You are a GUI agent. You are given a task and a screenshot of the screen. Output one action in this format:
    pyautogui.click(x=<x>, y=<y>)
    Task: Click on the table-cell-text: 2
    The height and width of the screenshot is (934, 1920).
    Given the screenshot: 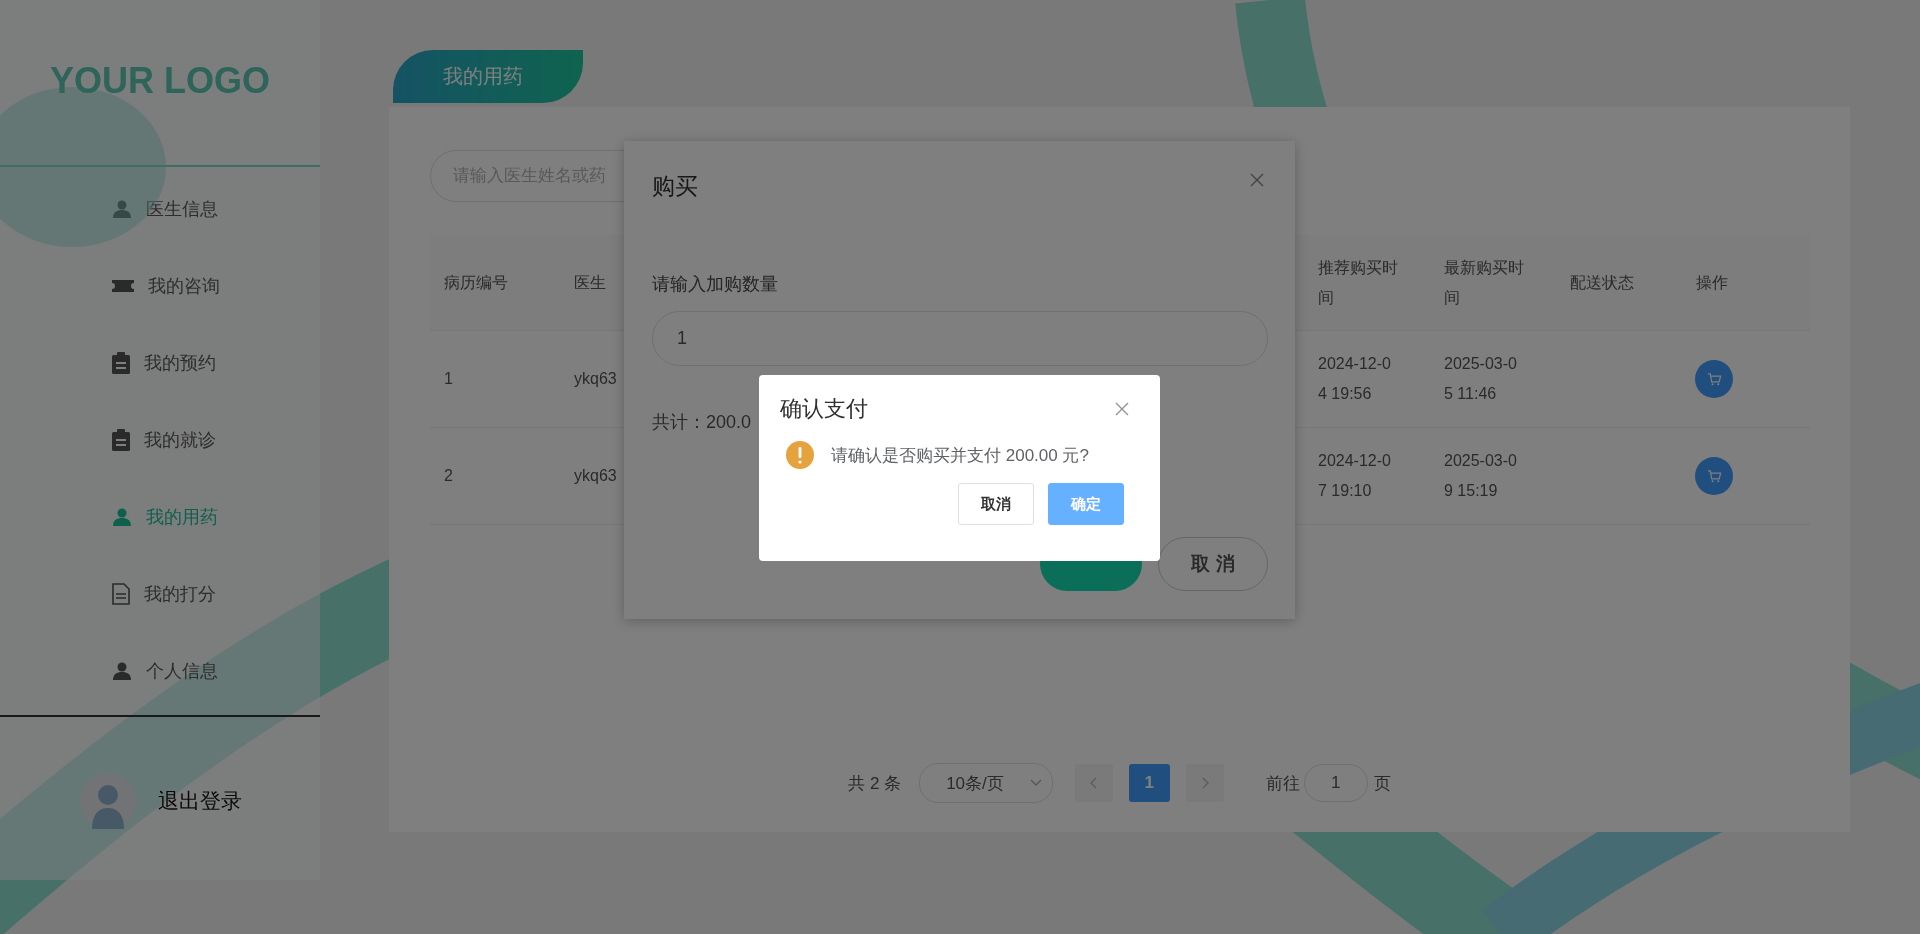 What is the action you would take?
    pyautogui.click(x=448, y=476)
    